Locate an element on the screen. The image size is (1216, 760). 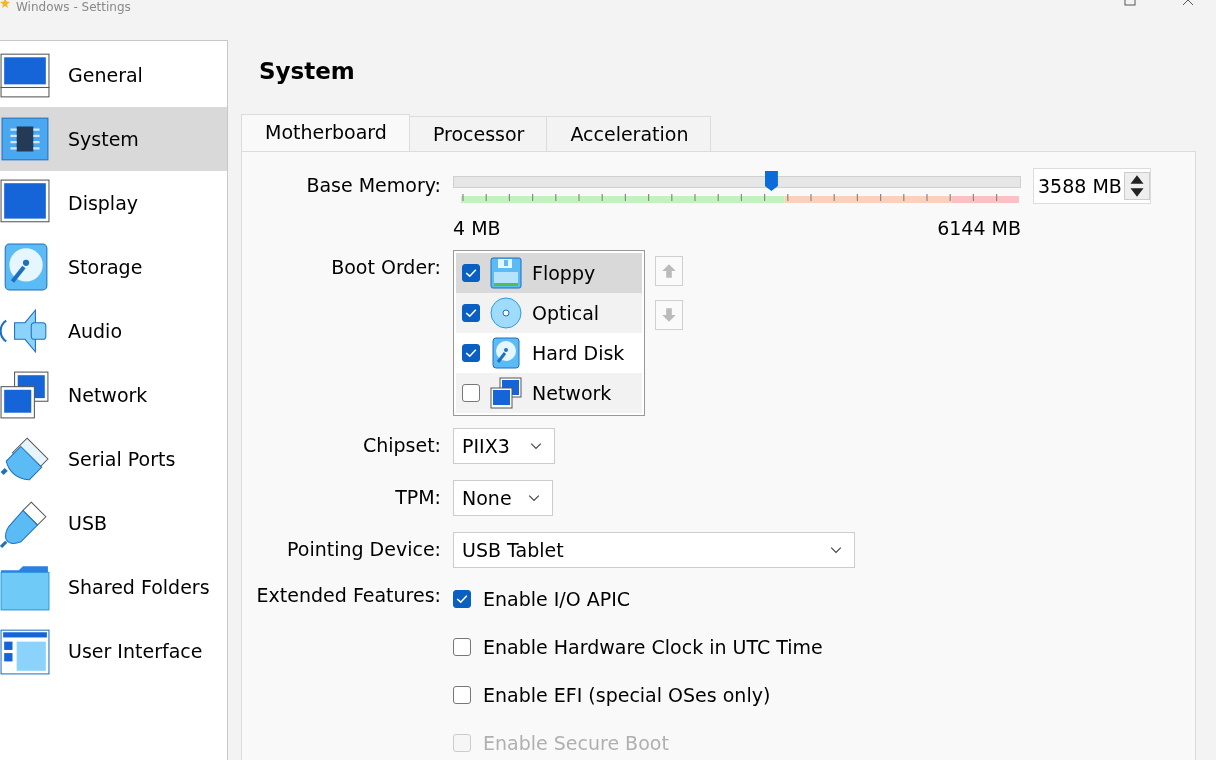
checkbox-option: Enable I/O APIC is located at coordinates (638, 599).